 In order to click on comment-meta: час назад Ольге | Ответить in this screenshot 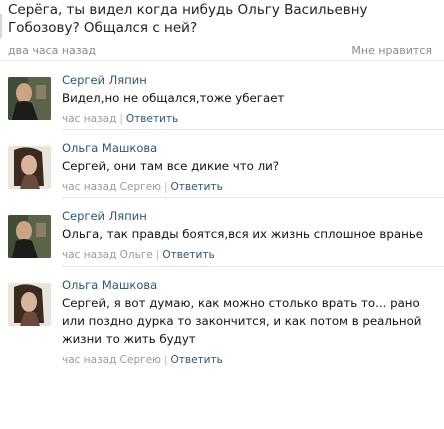, I will do `click(138, 255)`.